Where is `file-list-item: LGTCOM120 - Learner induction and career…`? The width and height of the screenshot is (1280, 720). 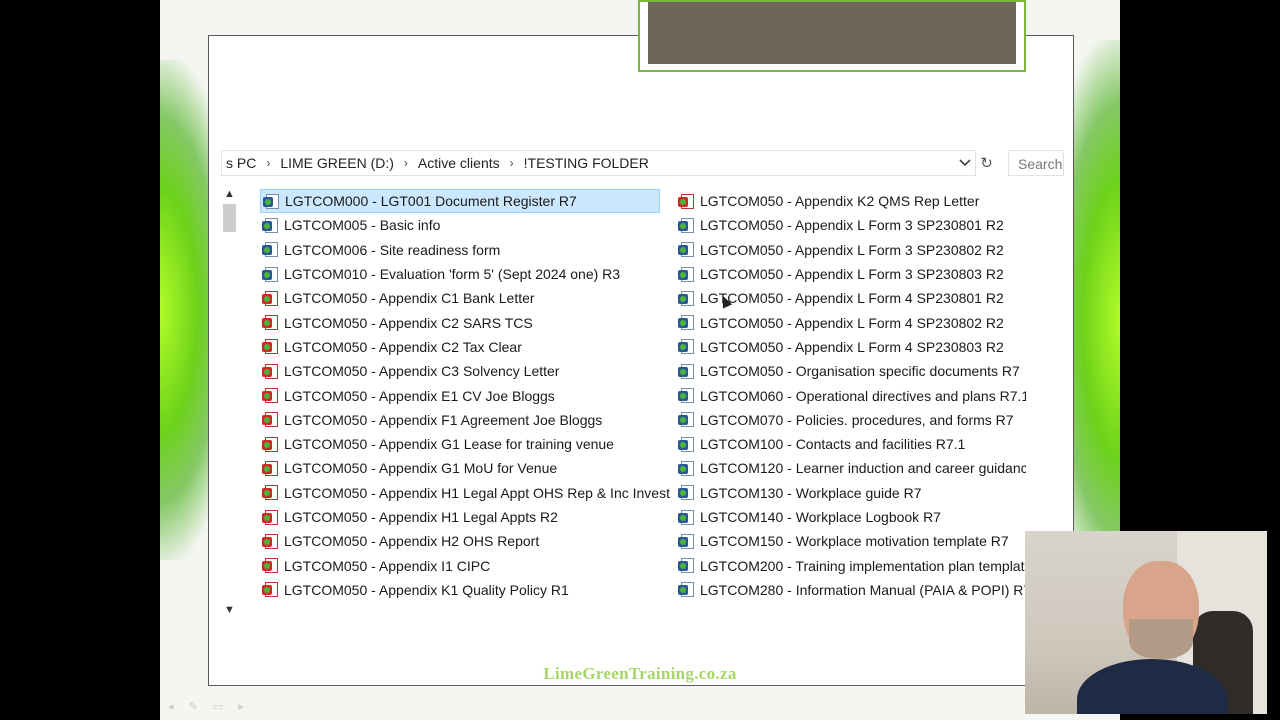 file-list-item: LGTCOM120 - Learner induction and career… is located at coordinates (851, 468).